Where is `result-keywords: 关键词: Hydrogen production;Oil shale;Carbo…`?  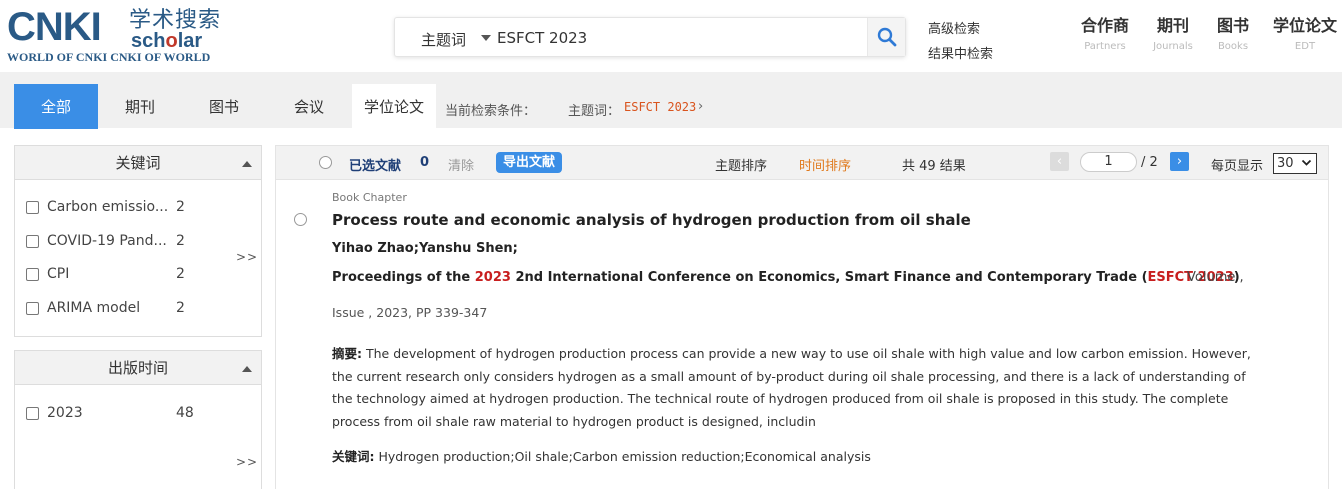
result-keywords: 关键词: Hydrogen production;Oil shale;Carbo… is located at coordinates (601, 455).